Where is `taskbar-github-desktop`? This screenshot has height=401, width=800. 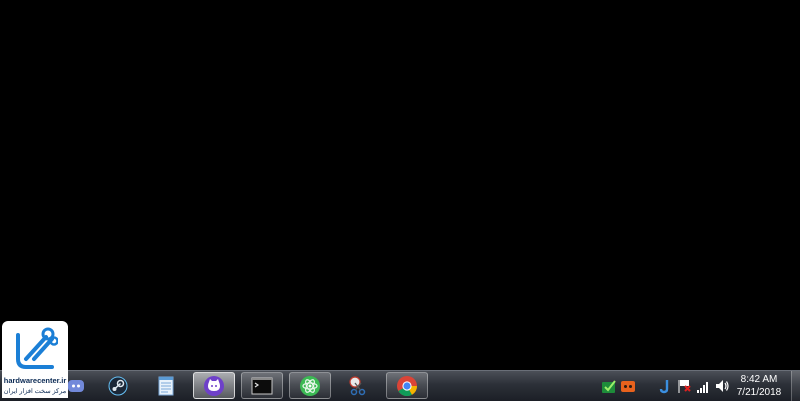 taskbar-github-desktop is located at coordinates (214, 385).